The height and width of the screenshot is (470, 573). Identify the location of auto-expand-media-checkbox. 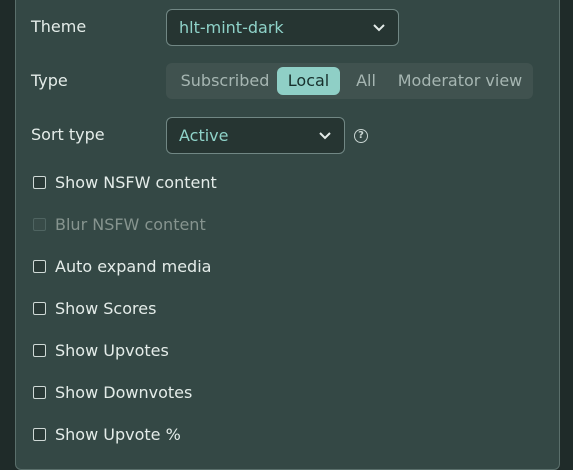
(39, 266).